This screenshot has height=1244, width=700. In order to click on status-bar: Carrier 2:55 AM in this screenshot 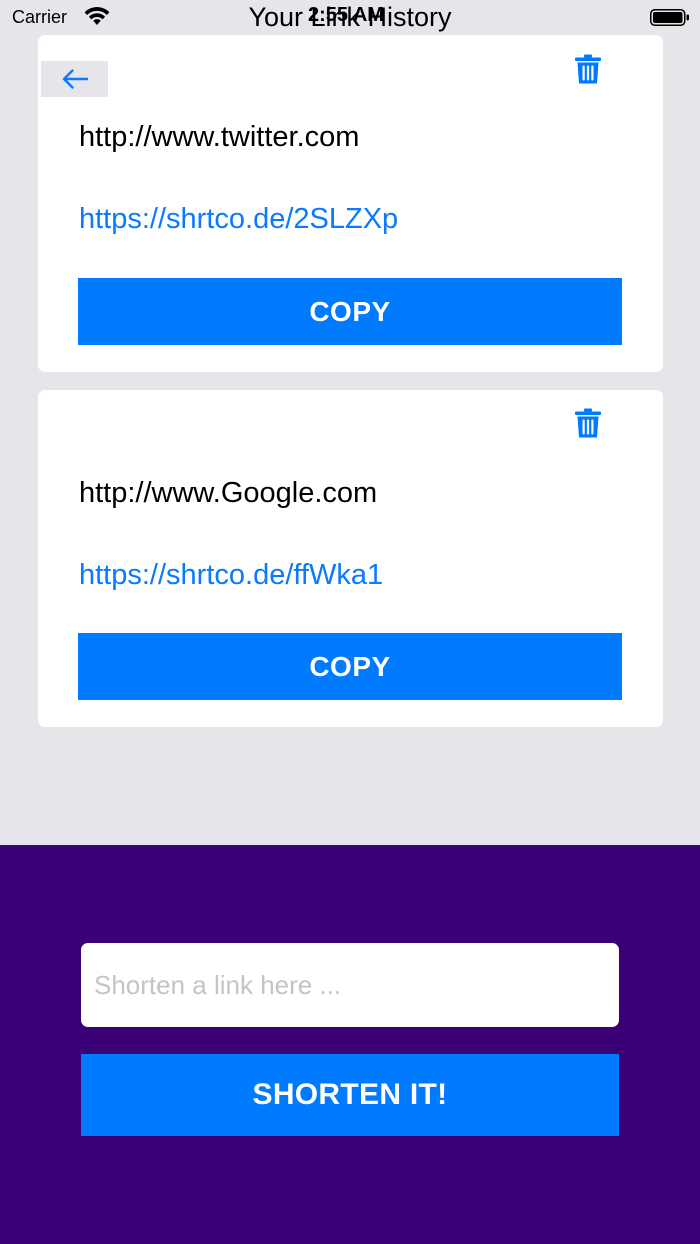, I will do `click(350, 18)`.